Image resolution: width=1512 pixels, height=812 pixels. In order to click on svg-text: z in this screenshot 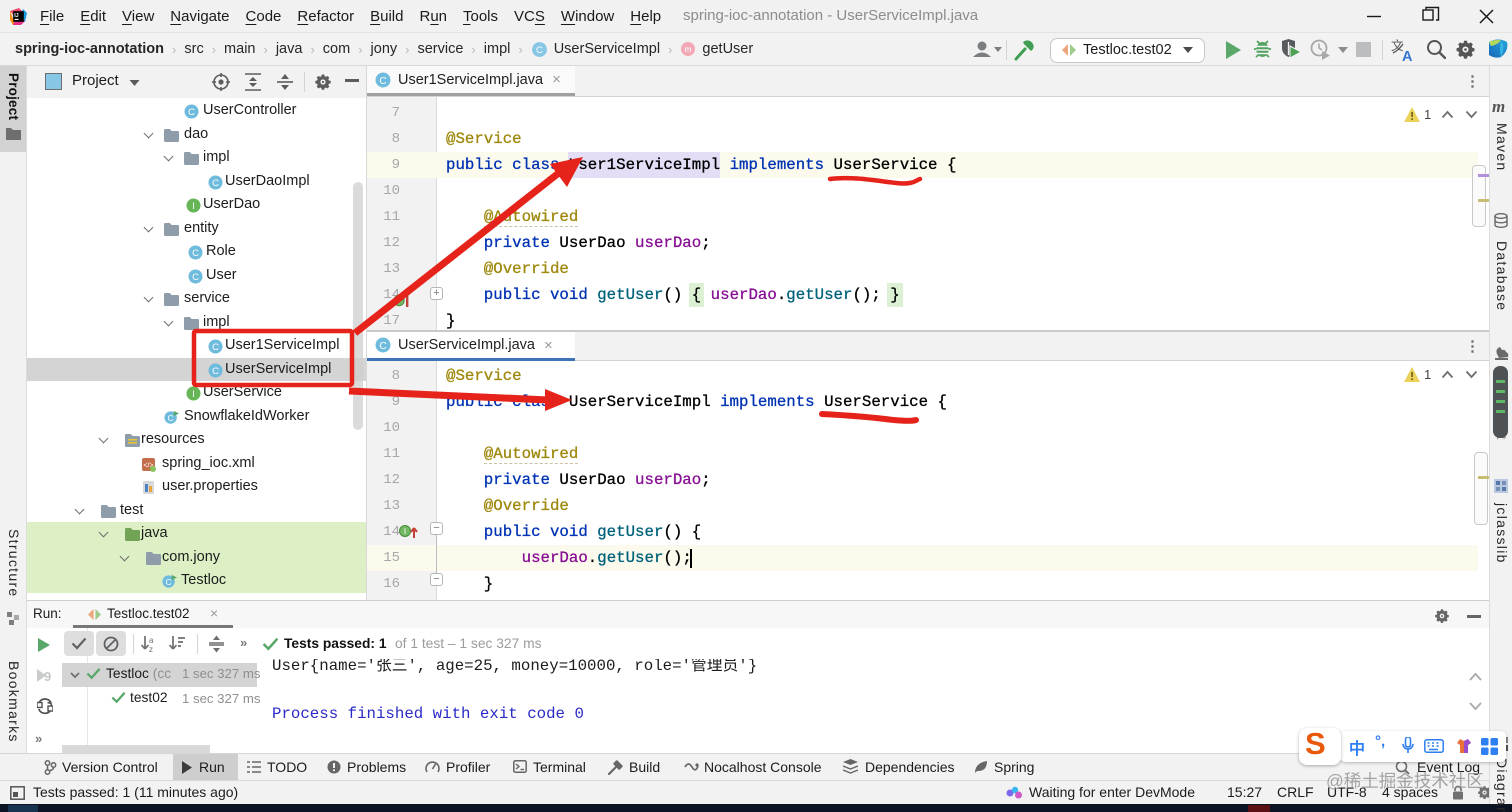, I will do `click(151, 649)`.